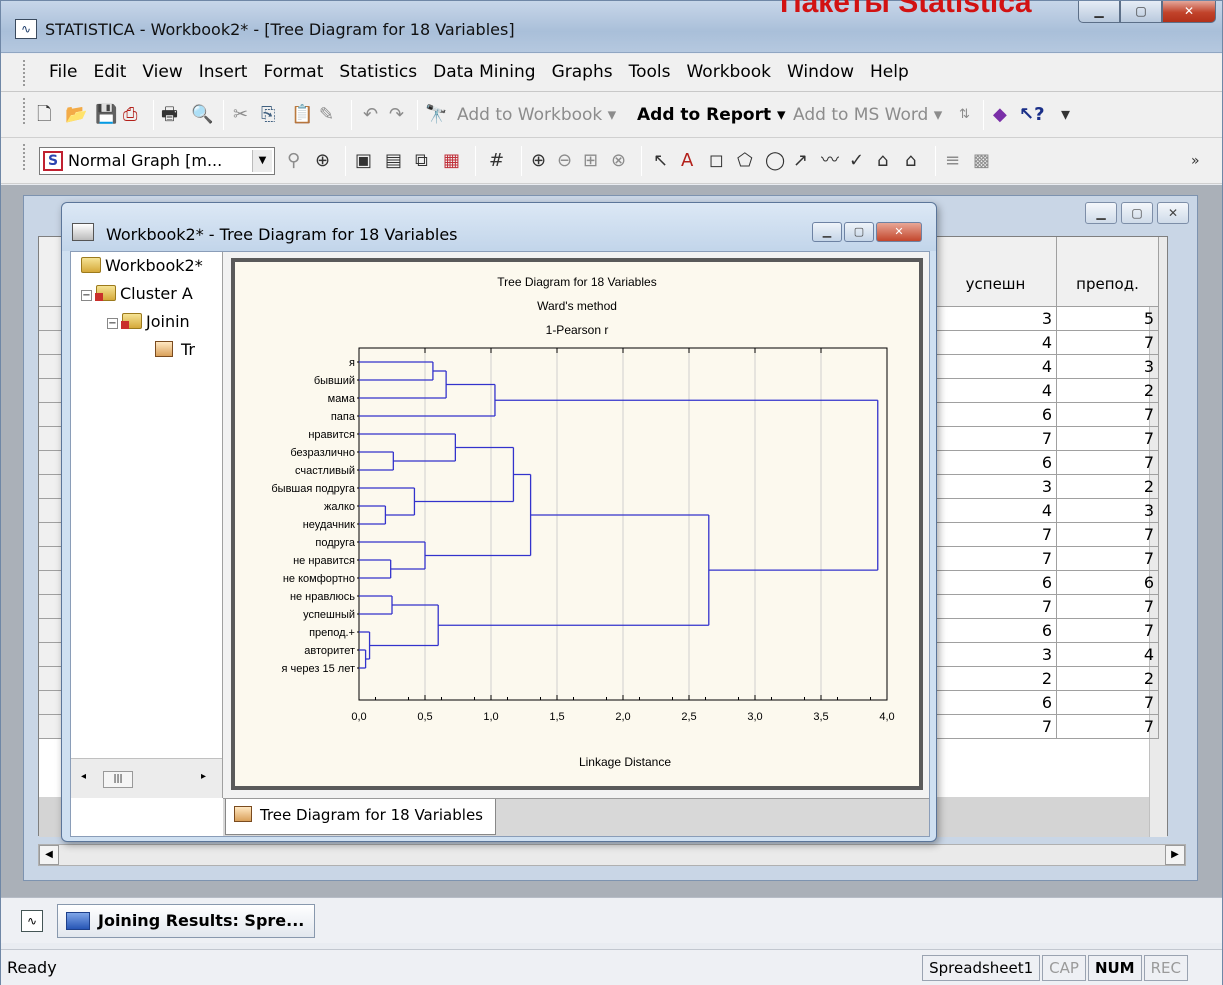 The width and height of the screenshot is (1223, 985). I want to click on zoom-area-icon: ⊞, so click(590, 161).